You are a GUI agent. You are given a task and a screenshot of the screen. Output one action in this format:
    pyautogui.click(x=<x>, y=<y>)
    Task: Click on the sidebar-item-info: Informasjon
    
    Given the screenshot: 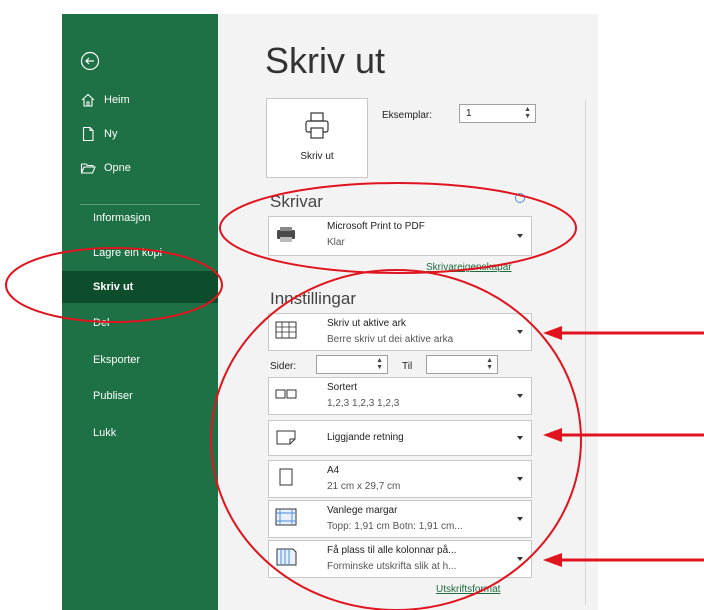 What is the action you would take?
    pyautogui.click(x=140, y=218)
    